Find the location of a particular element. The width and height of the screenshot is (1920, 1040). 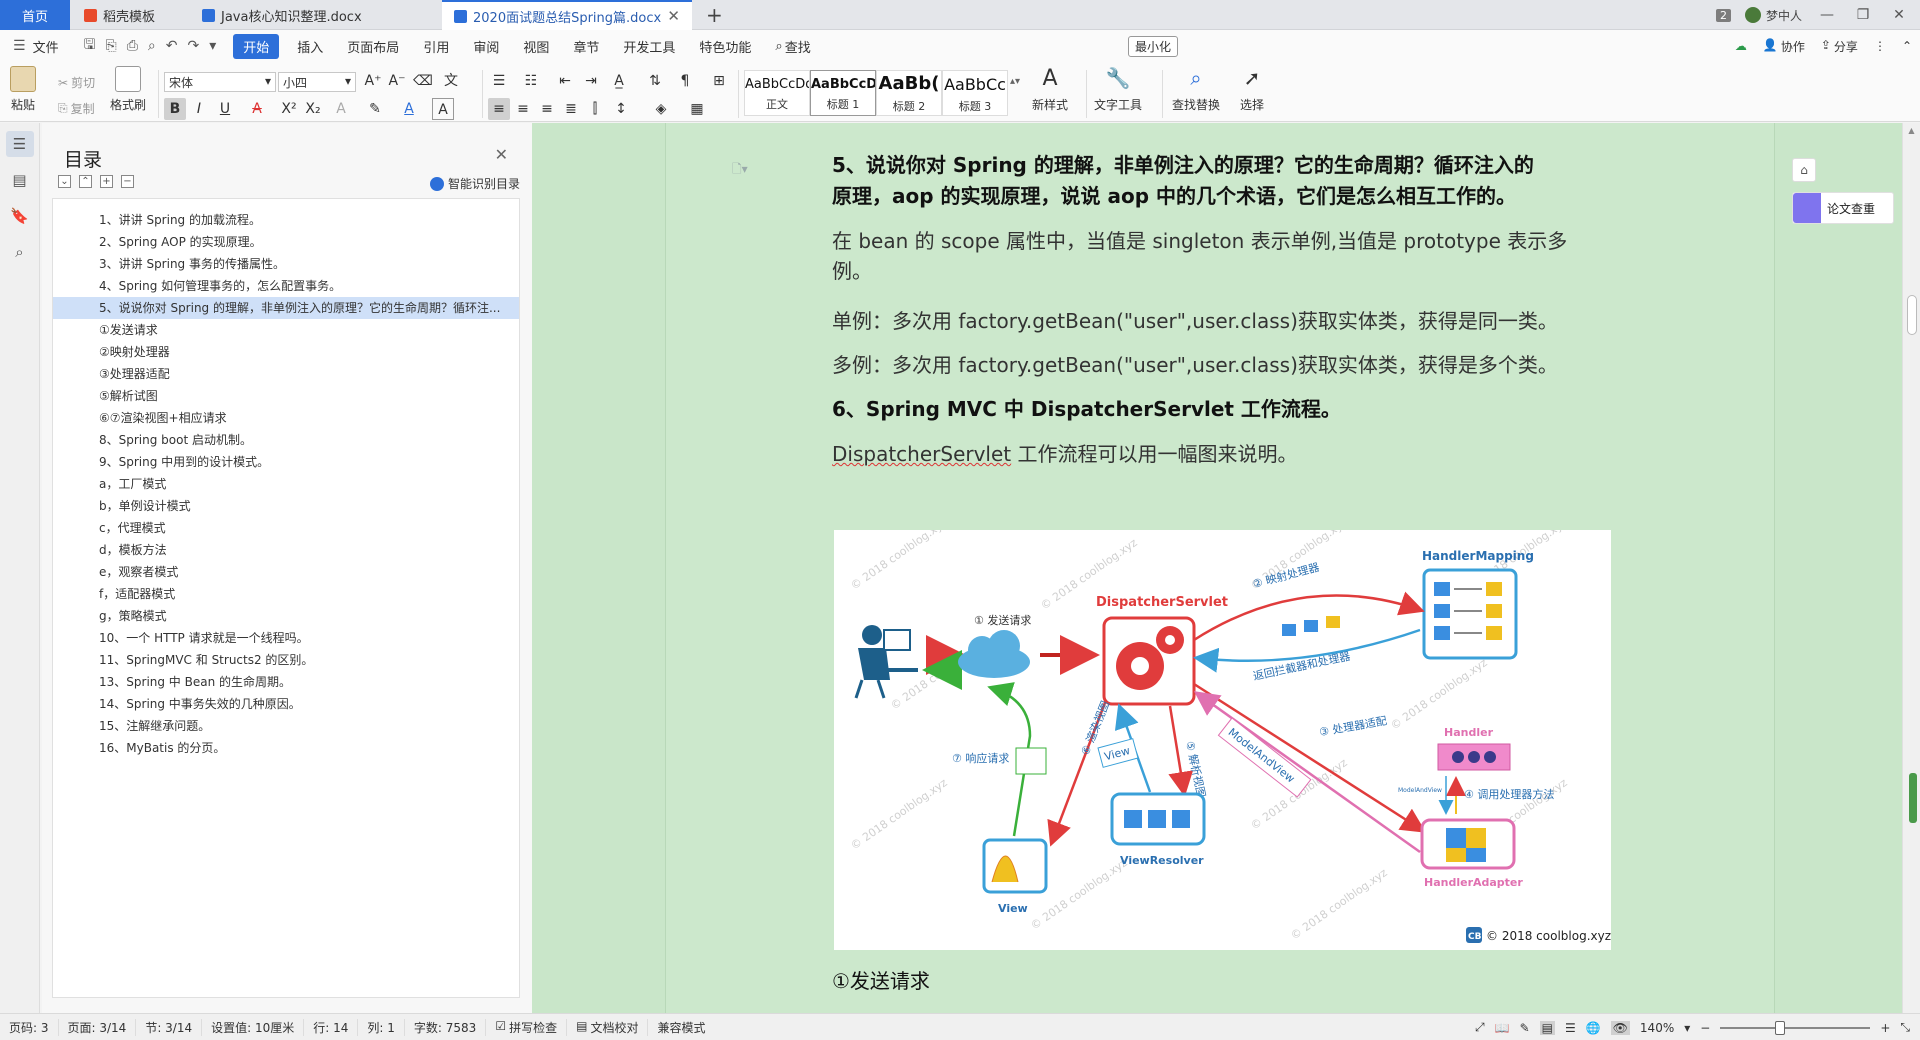

share-button: ⇪ 分享 is located at coordinates (1839, 46).